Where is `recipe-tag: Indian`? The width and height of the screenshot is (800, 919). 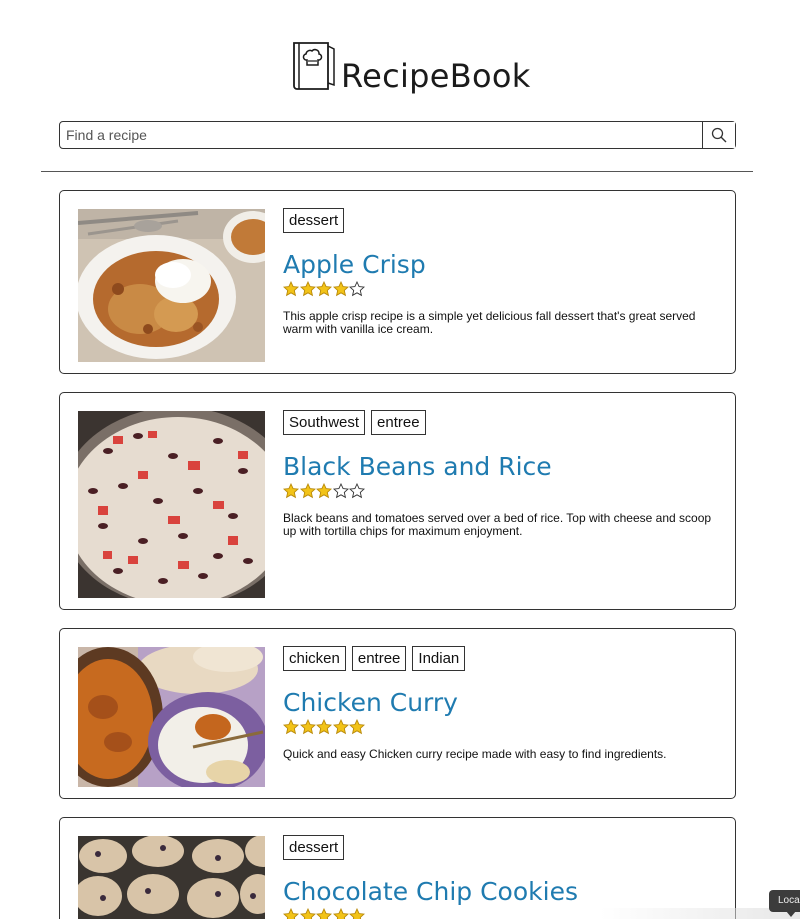
recipe-tag: Indian is located at coordinates (439, 658).